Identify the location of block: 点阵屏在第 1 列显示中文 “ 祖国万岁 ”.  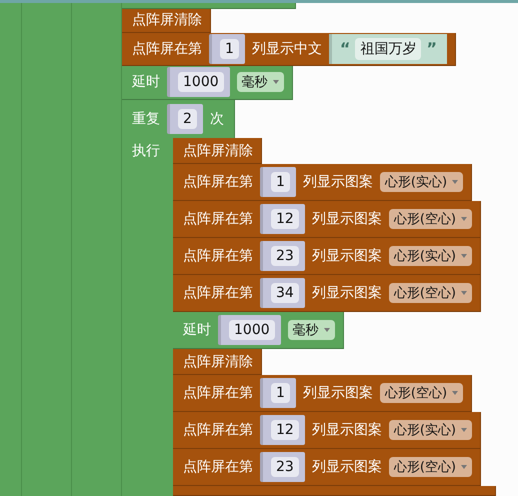
(289, 49).